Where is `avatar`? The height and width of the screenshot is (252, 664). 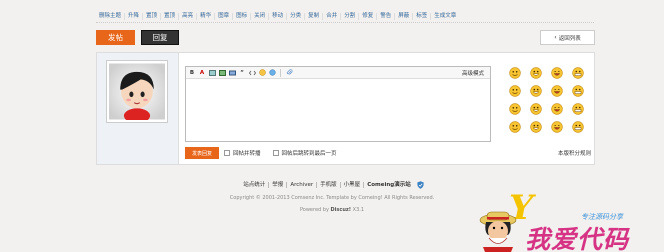
avatar is located at coordinates (137, 91).